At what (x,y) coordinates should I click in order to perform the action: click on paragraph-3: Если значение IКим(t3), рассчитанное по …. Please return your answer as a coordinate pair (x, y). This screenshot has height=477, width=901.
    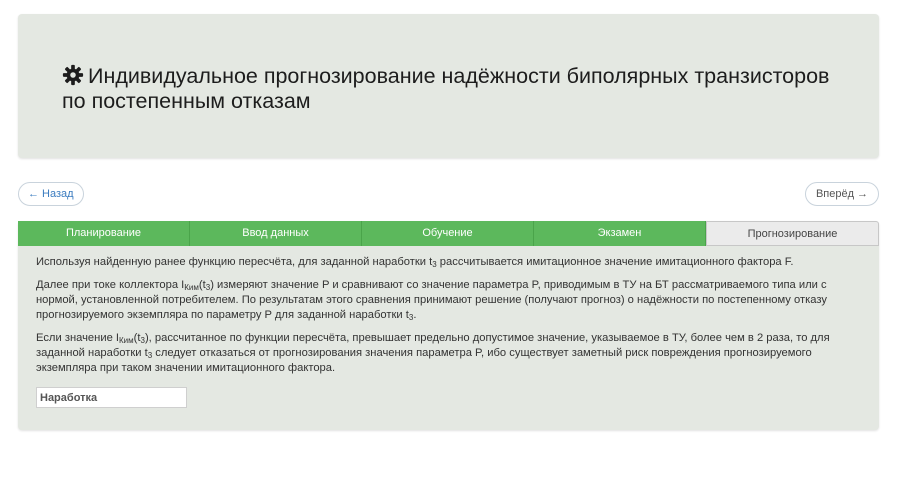
    Looking at the image, I should click on (451, 353).